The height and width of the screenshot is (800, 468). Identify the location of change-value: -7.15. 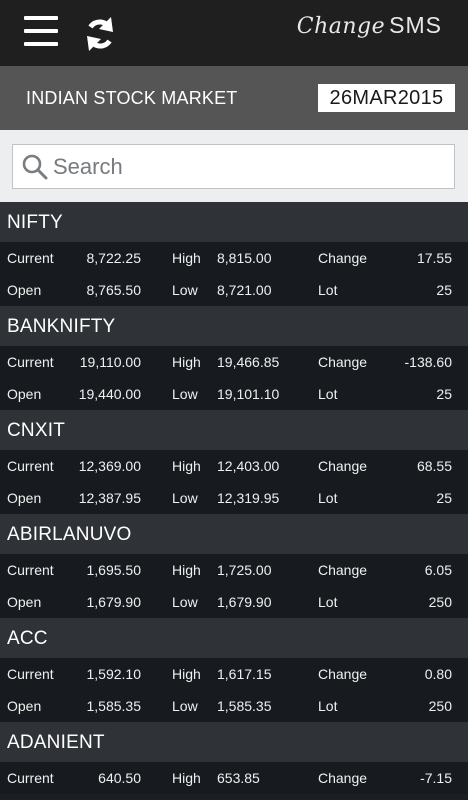
(436, 778).